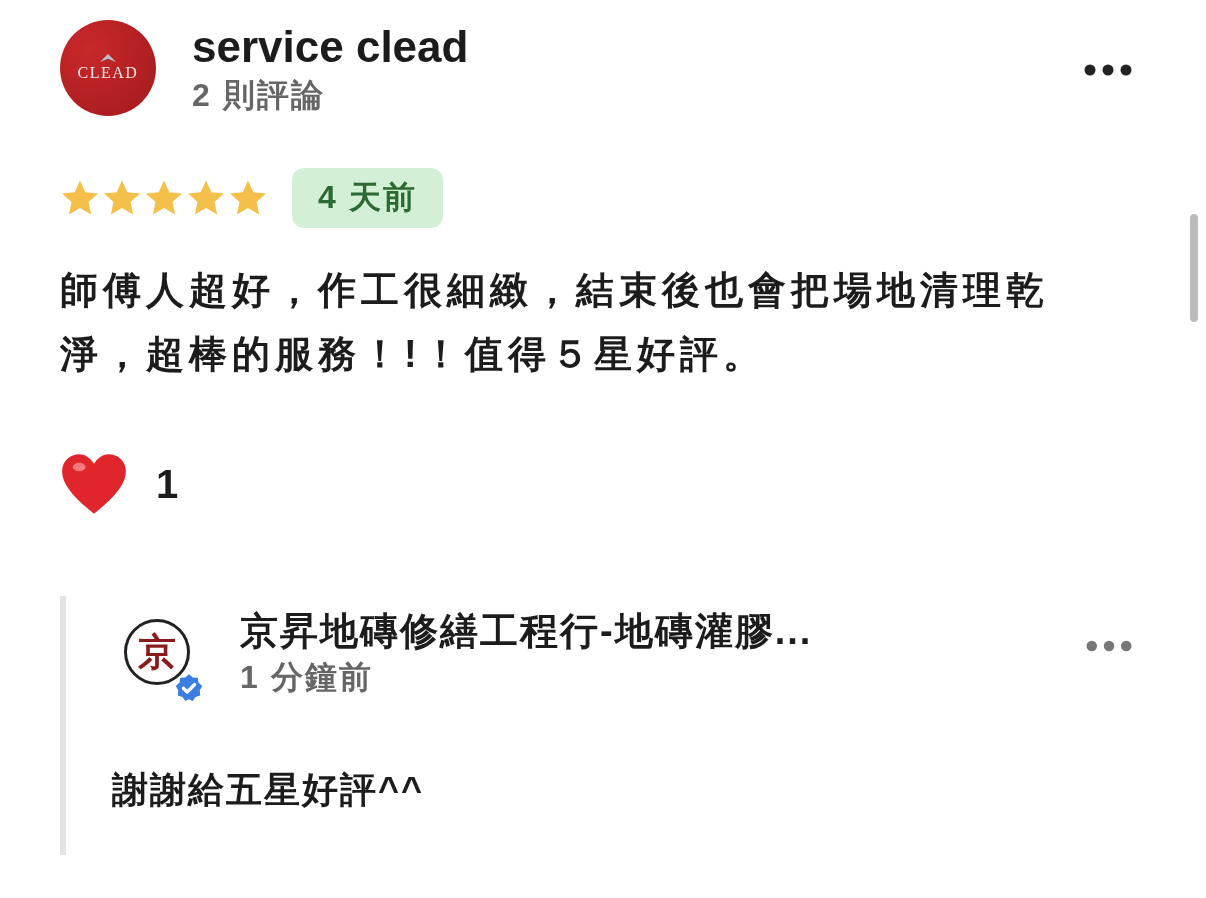  Describe the element at coordinates (108, 68) in the screenshot. I see `avatar: CLEAD` at that location.